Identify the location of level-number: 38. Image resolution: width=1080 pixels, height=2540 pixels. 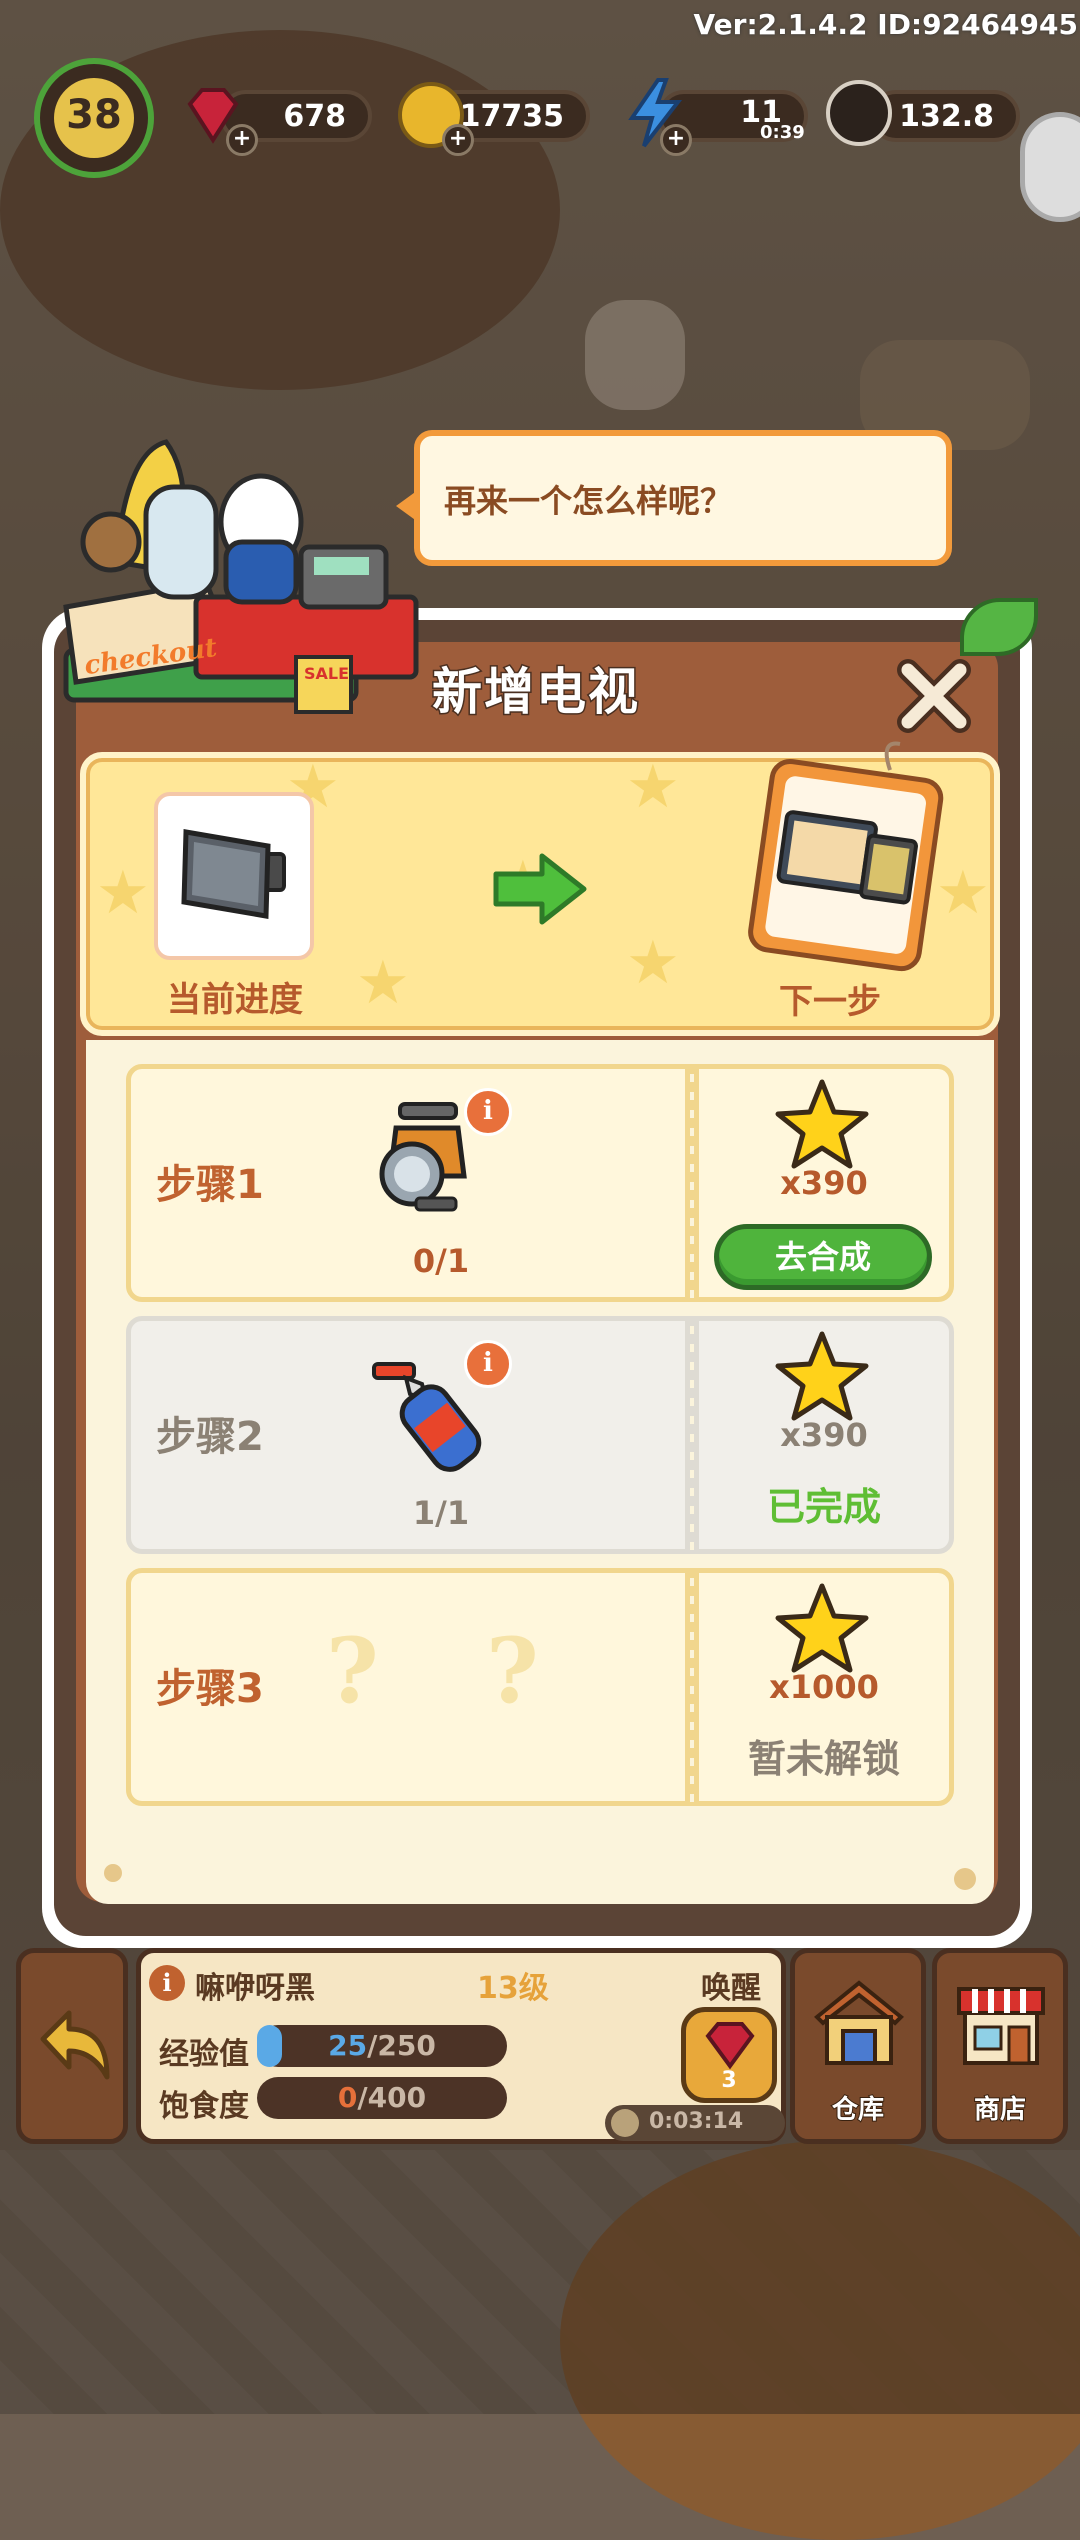
(94, 115).